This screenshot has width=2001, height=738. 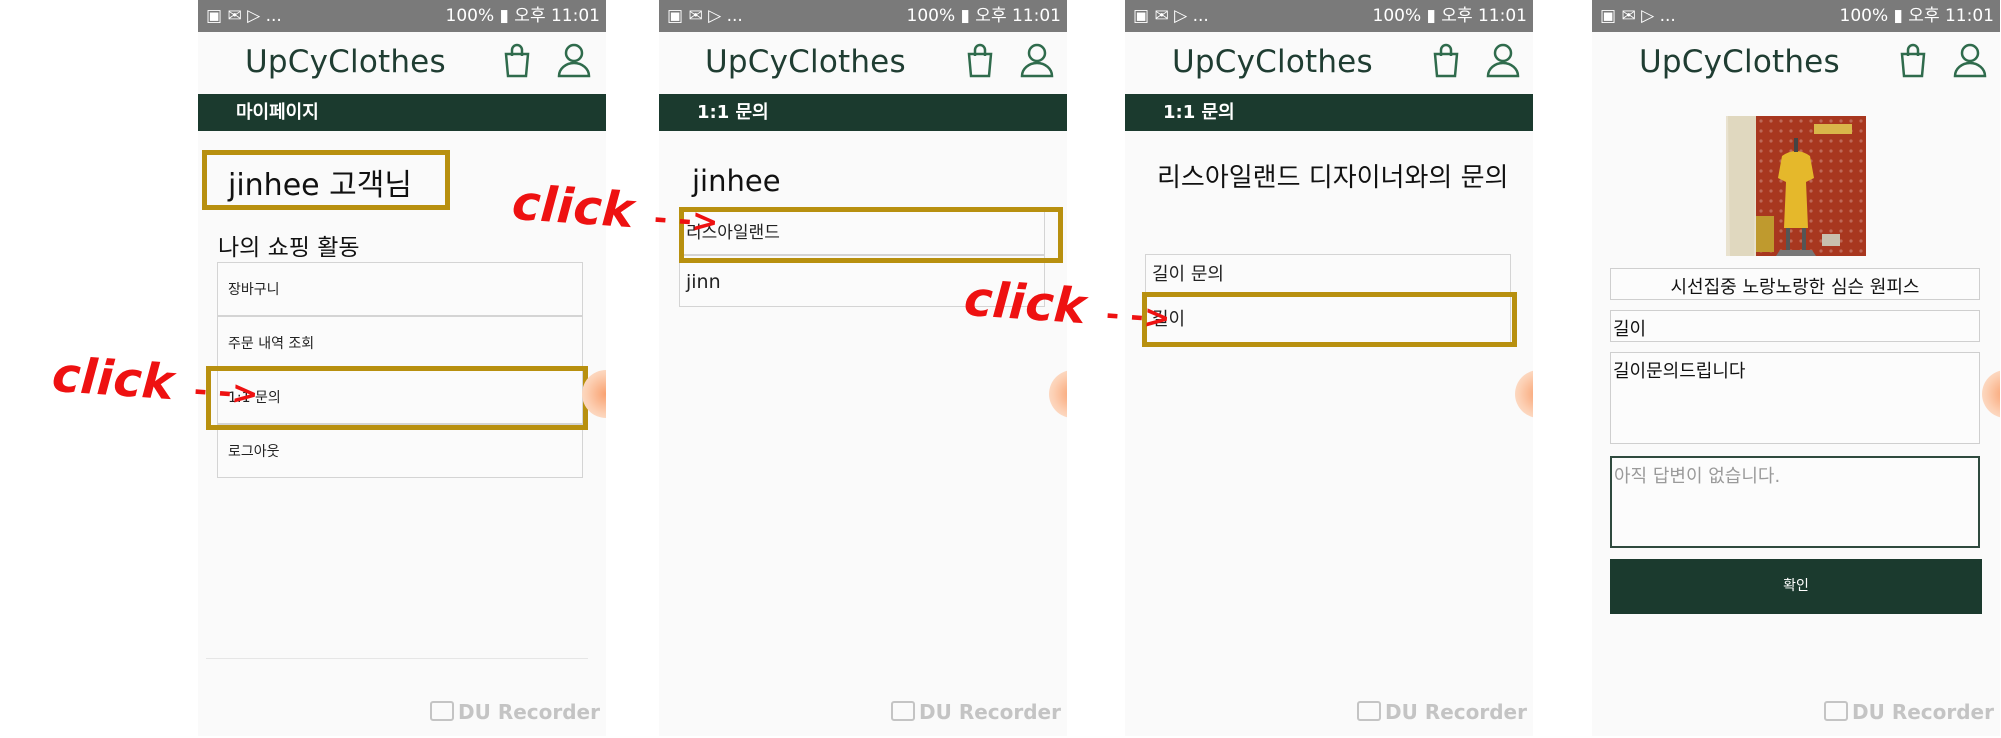 What do you see at coordinates (400, 289) in the screenshot?
I see `menu-item-cart: 장바구니` at bounding box center [400, 289].